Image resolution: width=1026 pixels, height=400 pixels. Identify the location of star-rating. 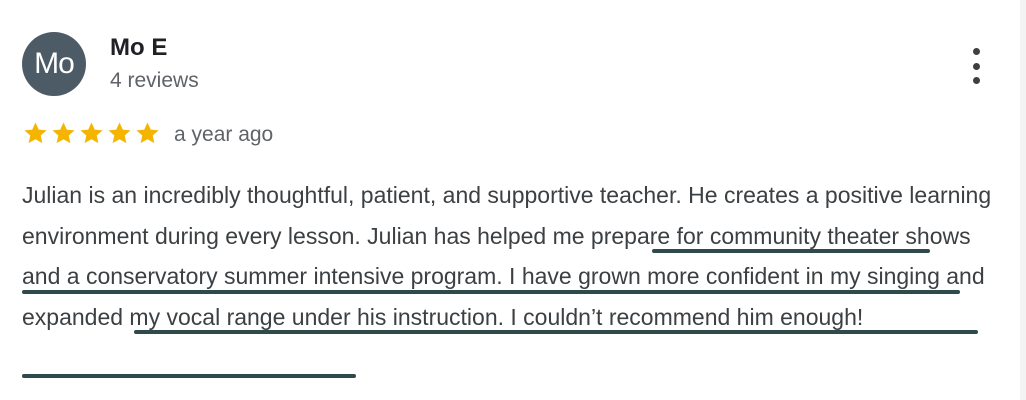
(91, 133).